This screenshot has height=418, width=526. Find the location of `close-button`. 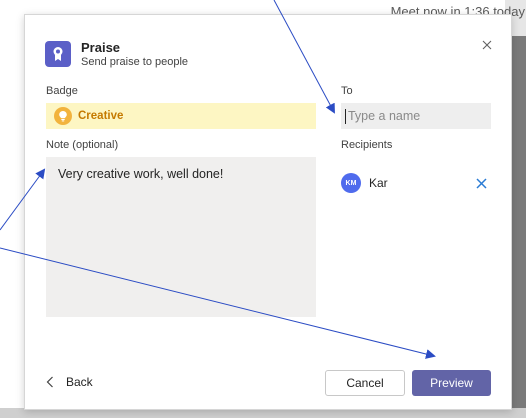

close-button is located at coordinates (487, 45).